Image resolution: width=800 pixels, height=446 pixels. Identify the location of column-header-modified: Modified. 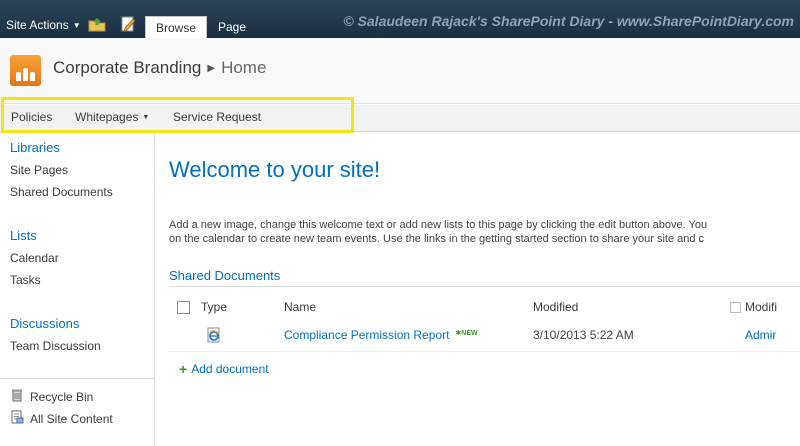
(555, 307).